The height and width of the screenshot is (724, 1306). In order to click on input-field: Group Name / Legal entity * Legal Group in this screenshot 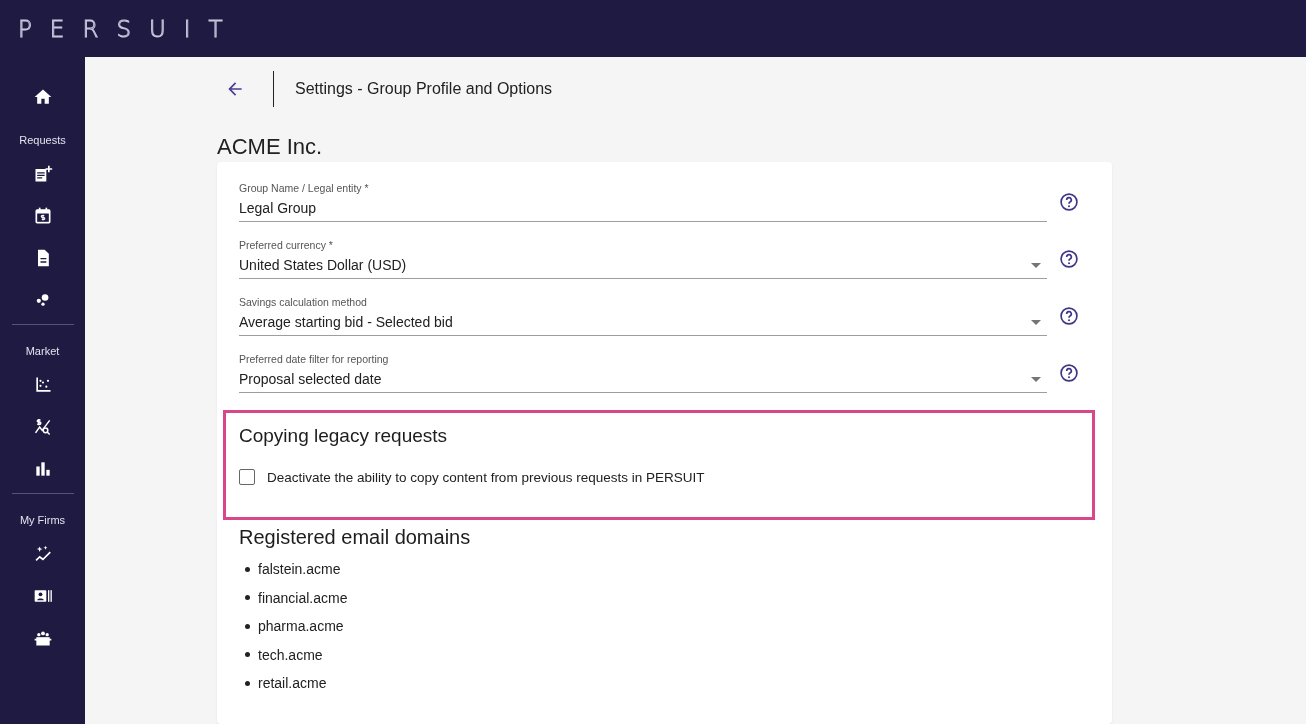, I will do `click(643, 202)`.